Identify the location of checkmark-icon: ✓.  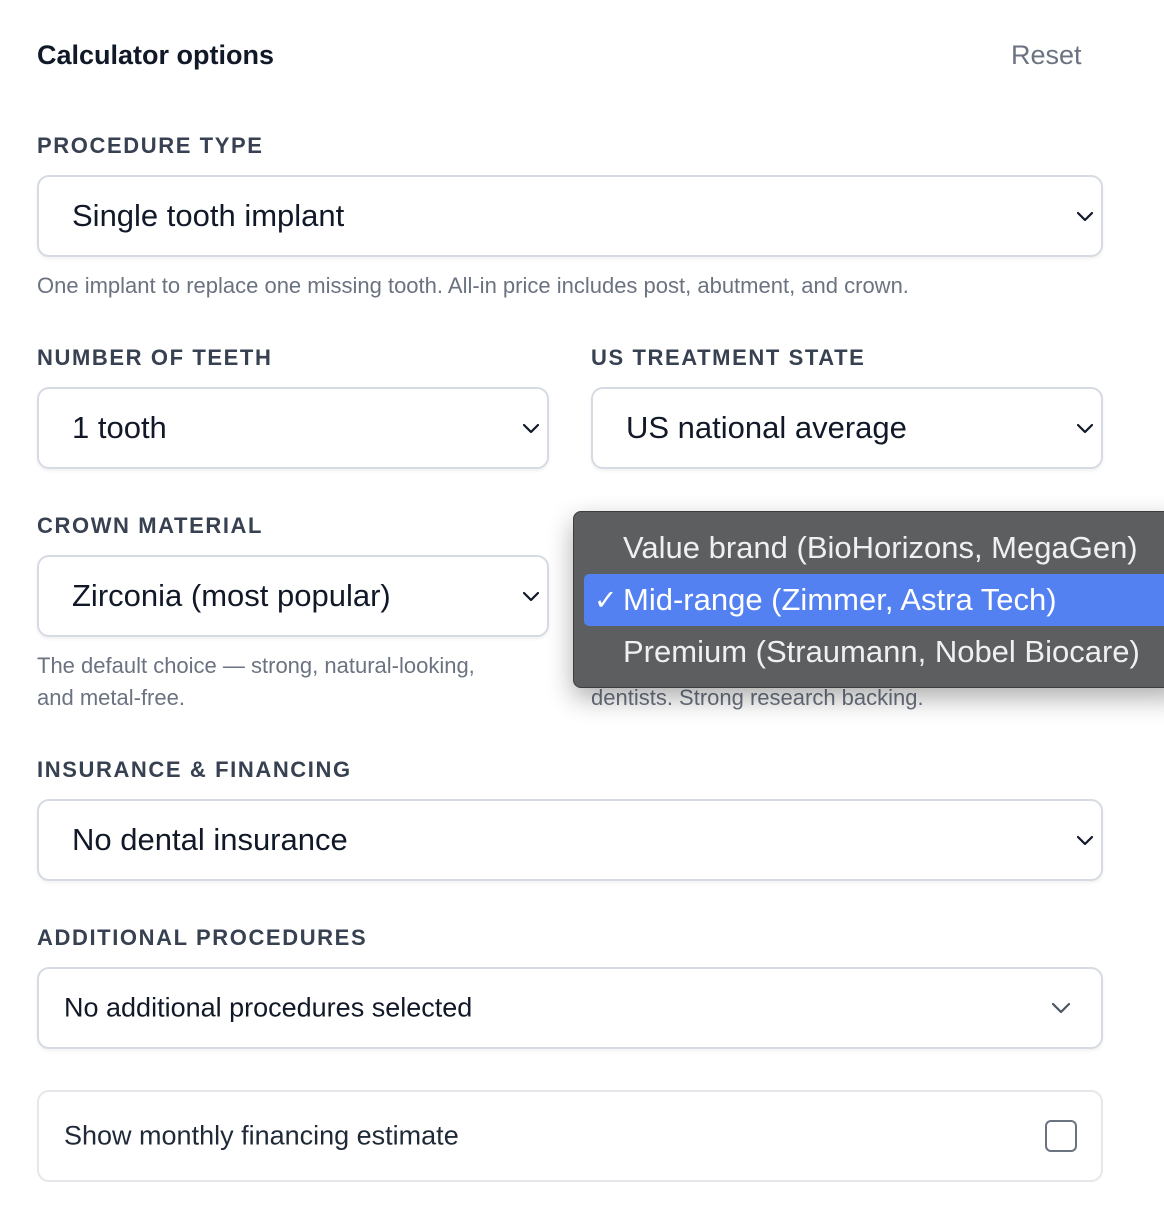
(606, 600).